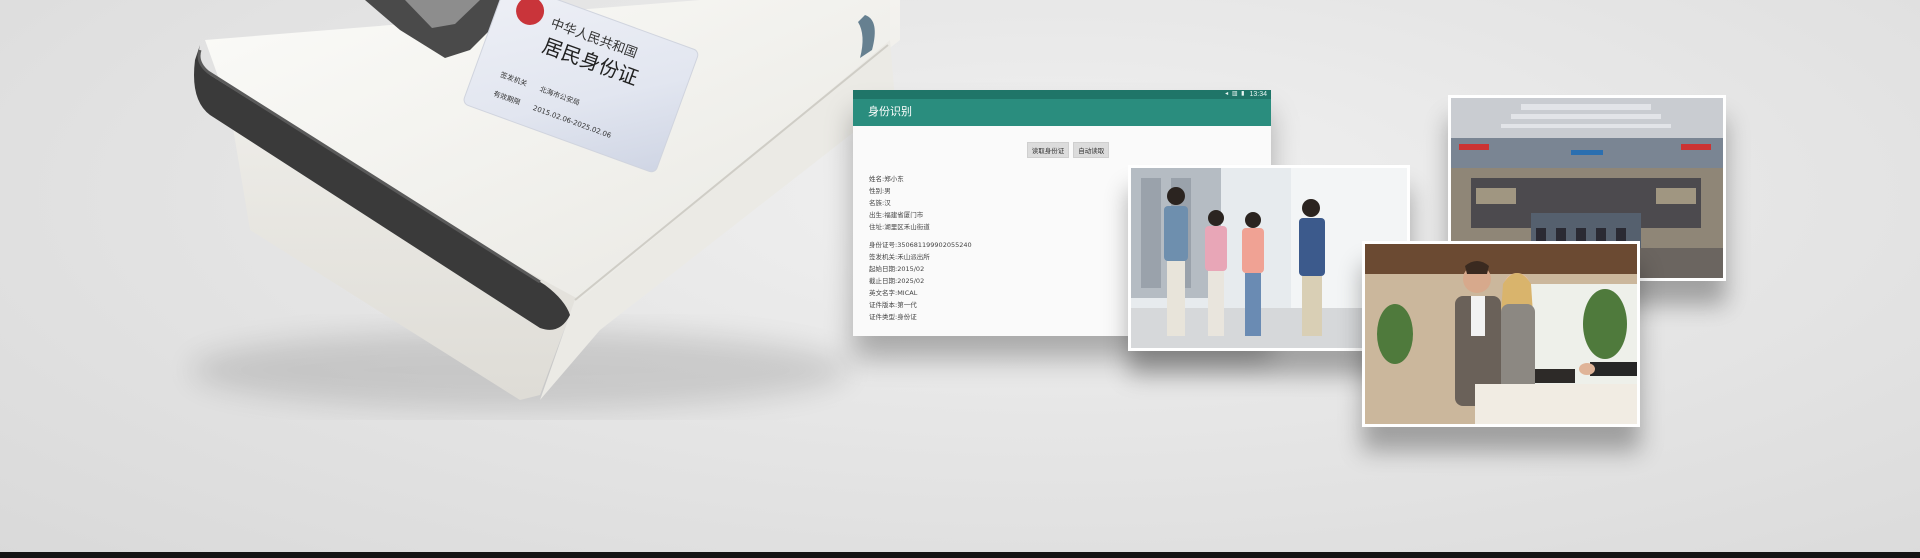  What do you see at coordinates (880, 191) in the screenshot?
I see `info-row-gender: 性别:男` at bounding box center [880, 191].